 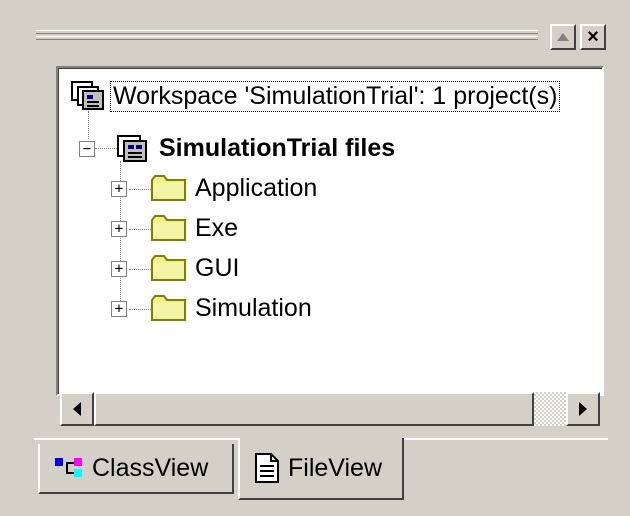 What do you see at coordinates (217, 267) in the screenshot?
I see `folder-label: GUI` at bounding box center [217, 267].